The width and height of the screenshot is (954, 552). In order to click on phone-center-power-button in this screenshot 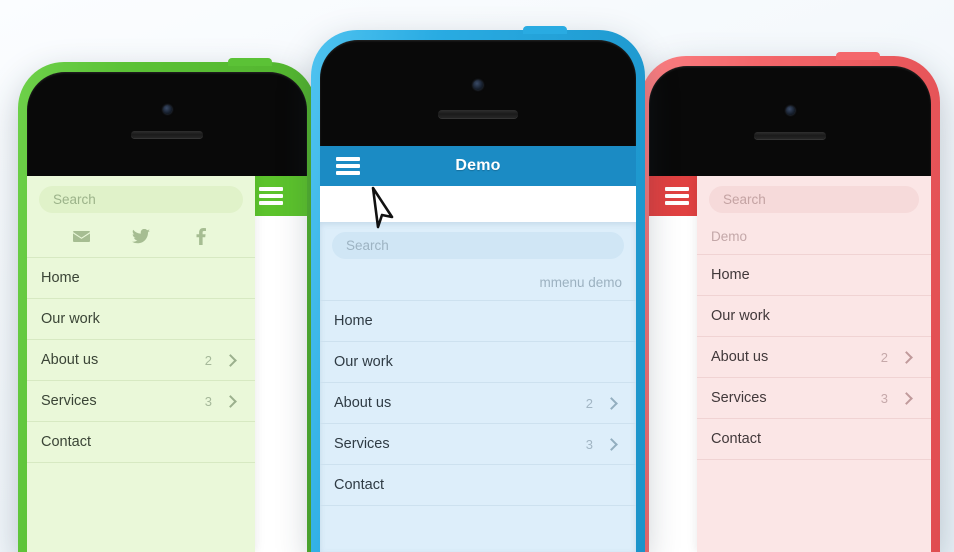, I will do `click(545, 30)`.